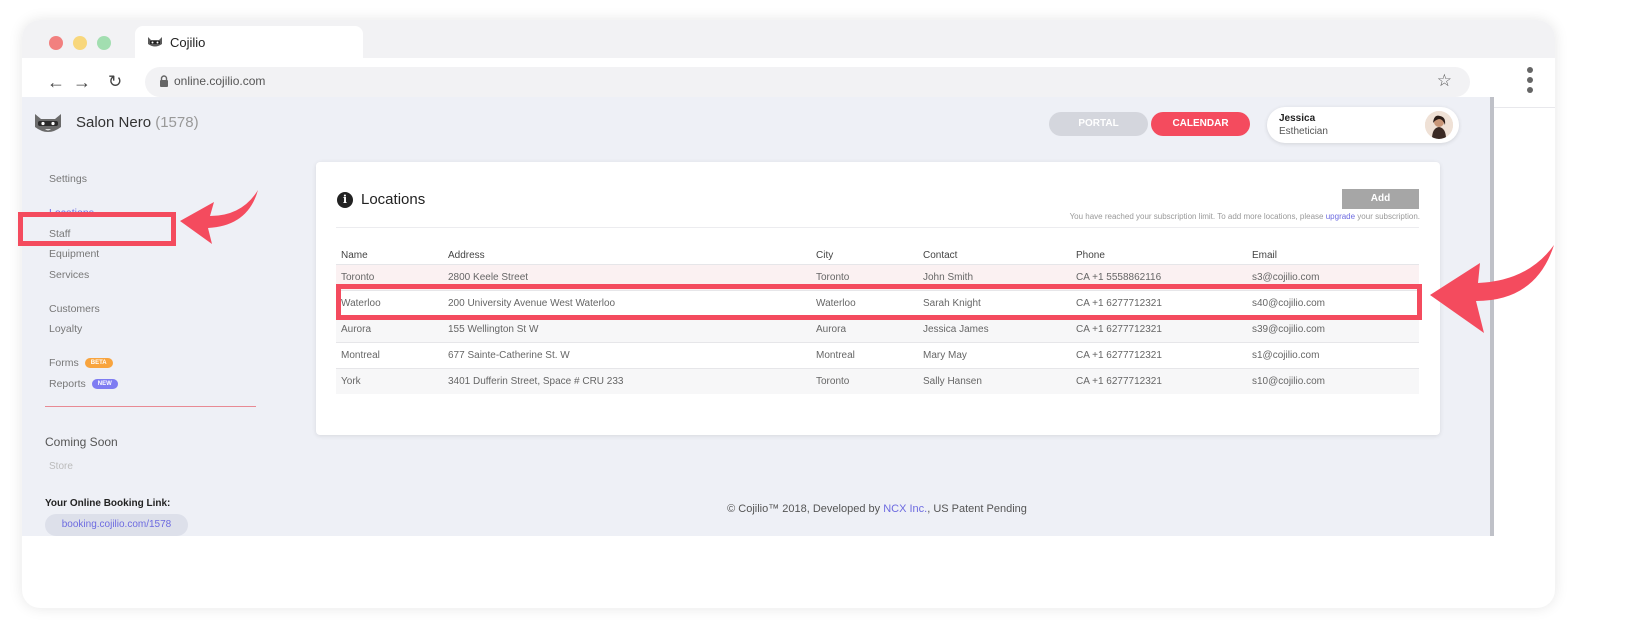 This screenshot has width=1632, height=630. I want to click on ncx-link: NCX Inc., so click(905, 509).